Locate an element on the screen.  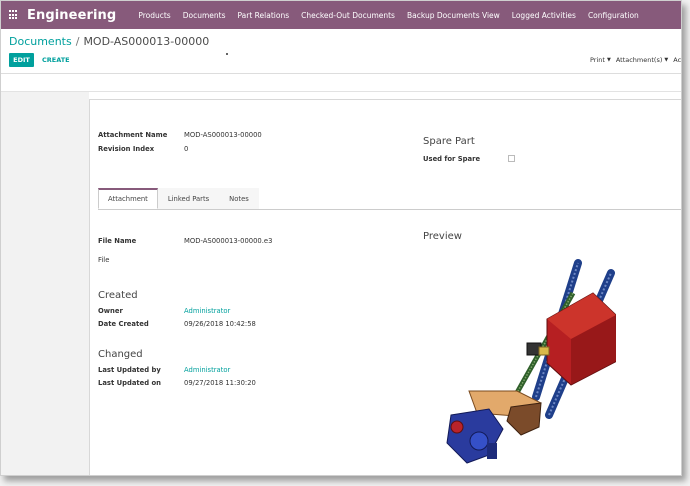
file-name-label: File Name is located at coordinates (117, 241).